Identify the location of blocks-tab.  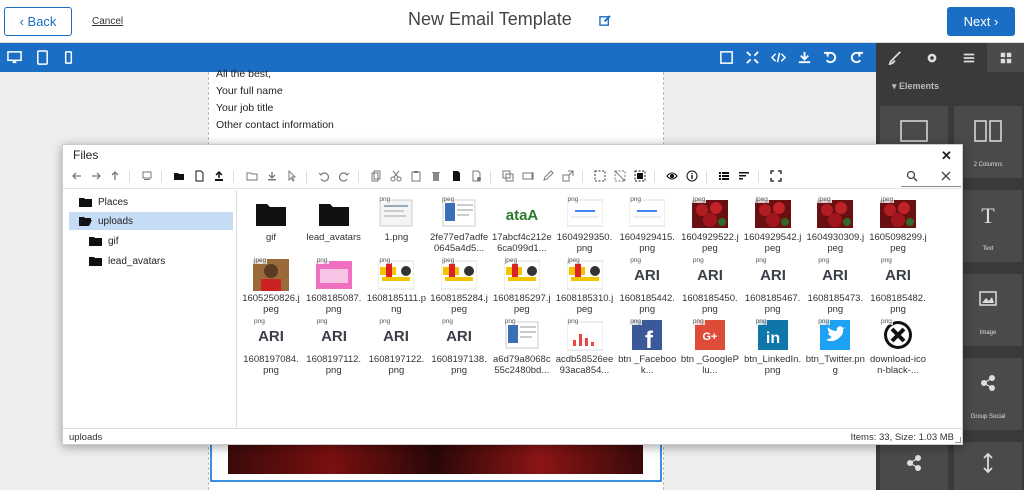
(1005, 57).